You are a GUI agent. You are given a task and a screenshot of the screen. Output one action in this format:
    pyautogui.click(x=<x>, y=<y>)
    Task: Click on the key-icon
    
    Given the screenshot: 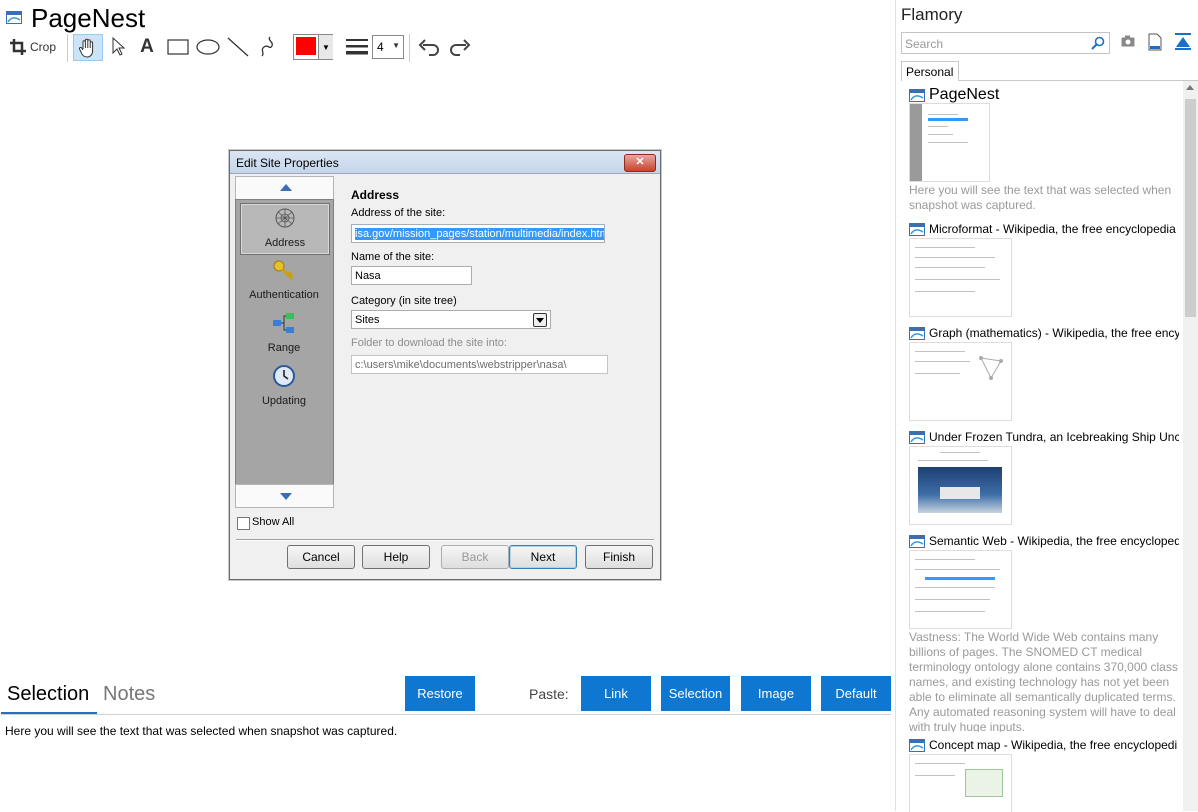 What is the action you would take?
    pyautogui.click(x=283, y=270)
    